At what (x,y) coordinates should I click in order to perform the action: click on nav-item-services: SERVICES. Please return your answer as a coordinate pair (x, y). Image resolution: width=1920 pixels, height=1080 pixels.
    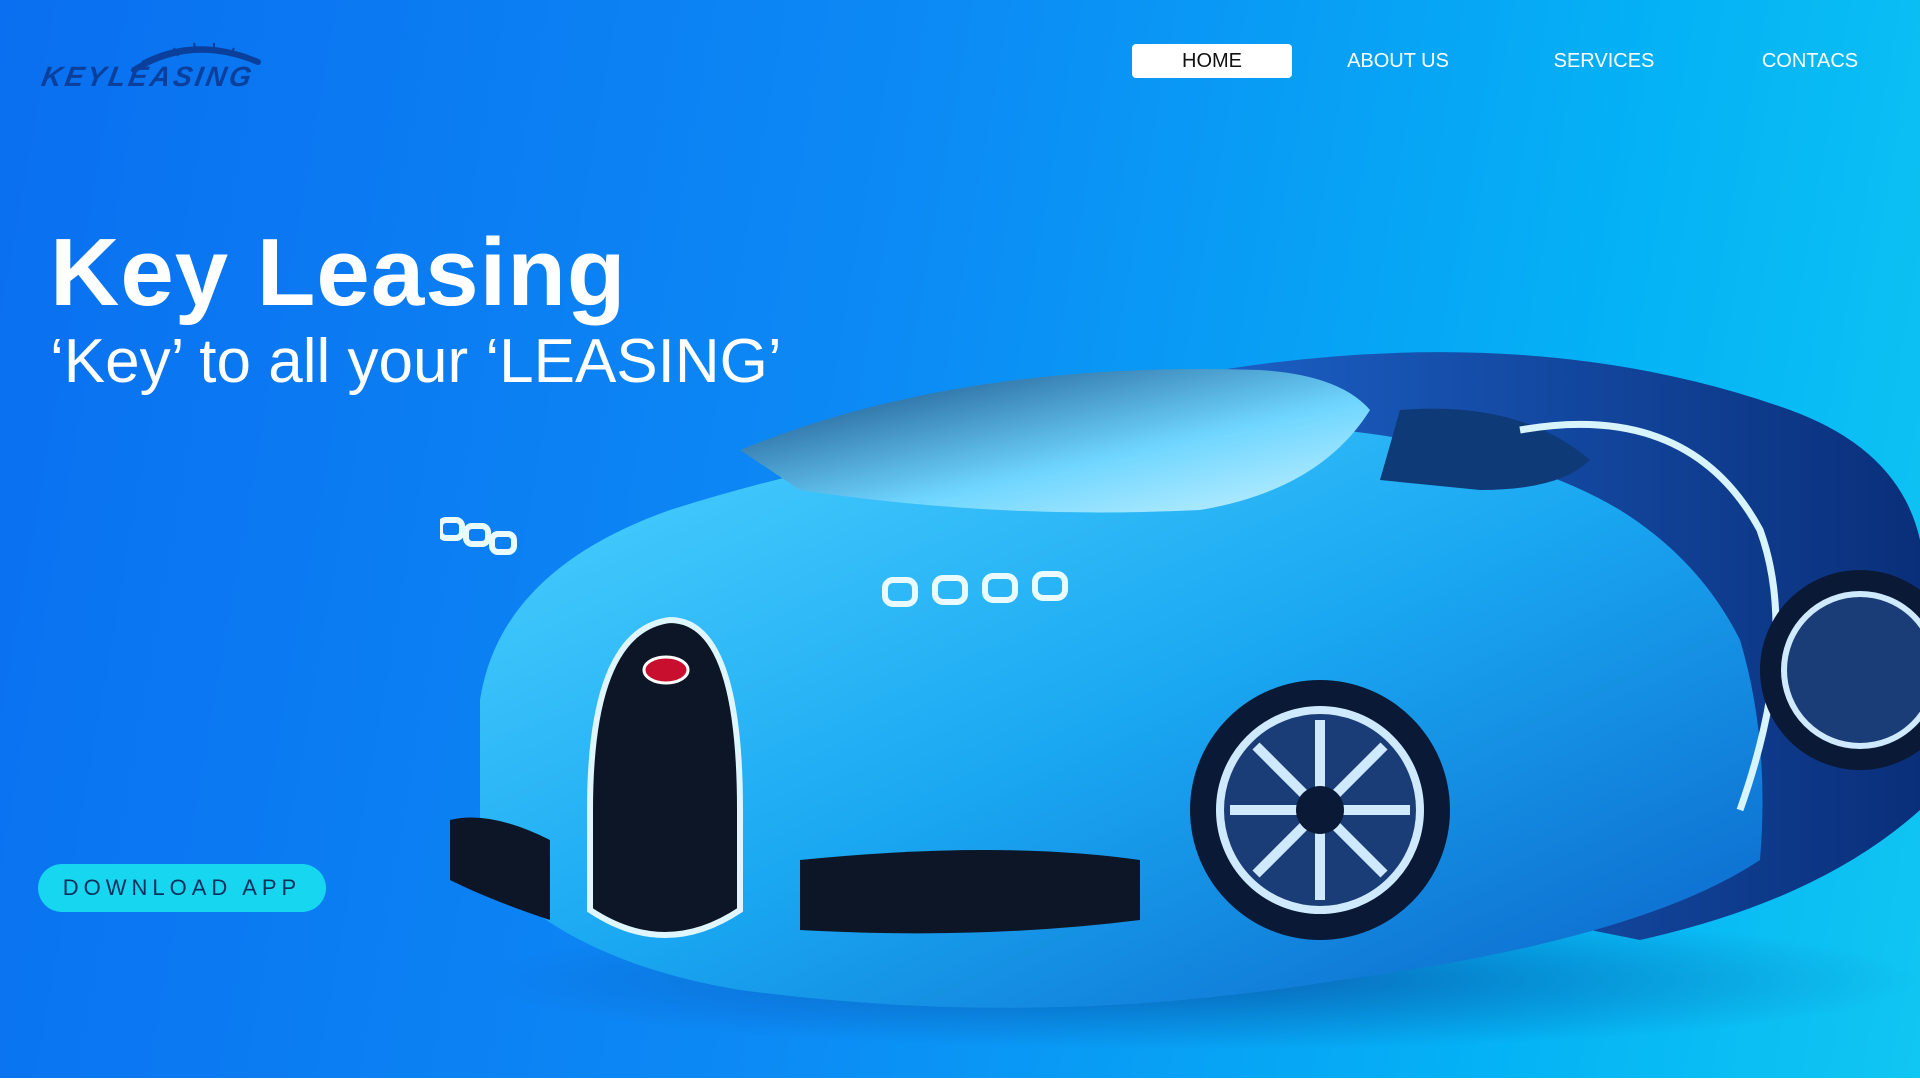
    Looking at the image, I should click on (1604, 61).